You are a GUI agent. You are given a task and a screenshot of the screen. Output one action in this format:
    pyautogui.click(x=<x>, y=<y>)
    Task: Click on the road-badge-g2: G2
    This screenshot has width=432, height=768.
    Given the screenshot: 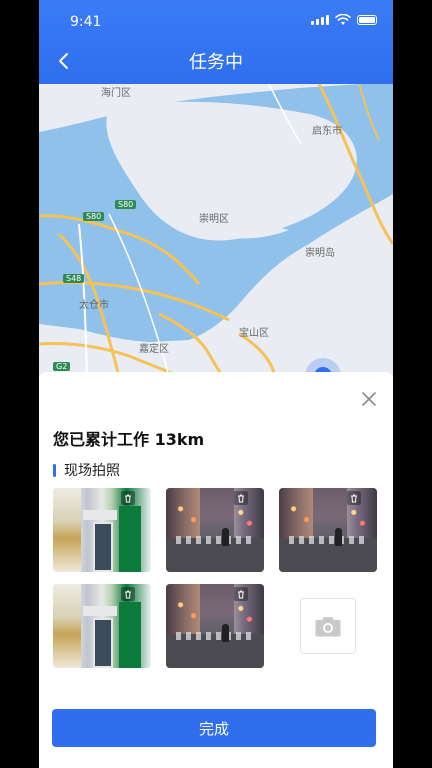 What is the action you would take?
    pyautogui.click(x=62, y=366)
    